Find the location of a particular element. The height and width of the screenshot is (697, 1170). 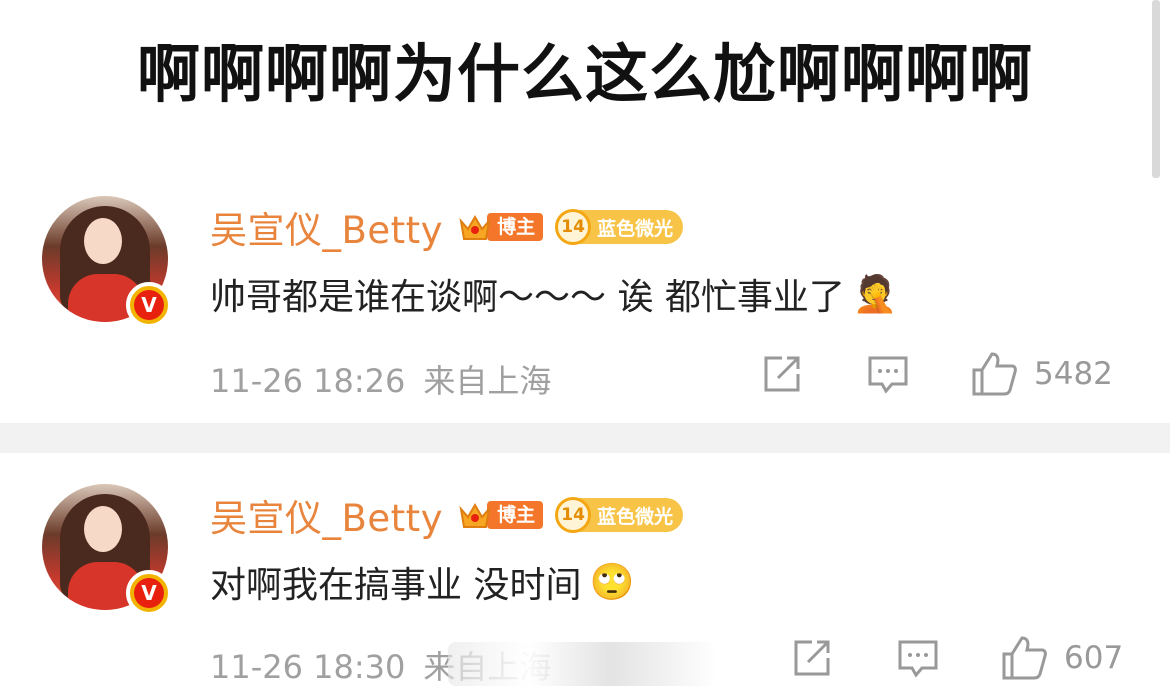

like-button: 5482 is located at coordinates (1041, 374).